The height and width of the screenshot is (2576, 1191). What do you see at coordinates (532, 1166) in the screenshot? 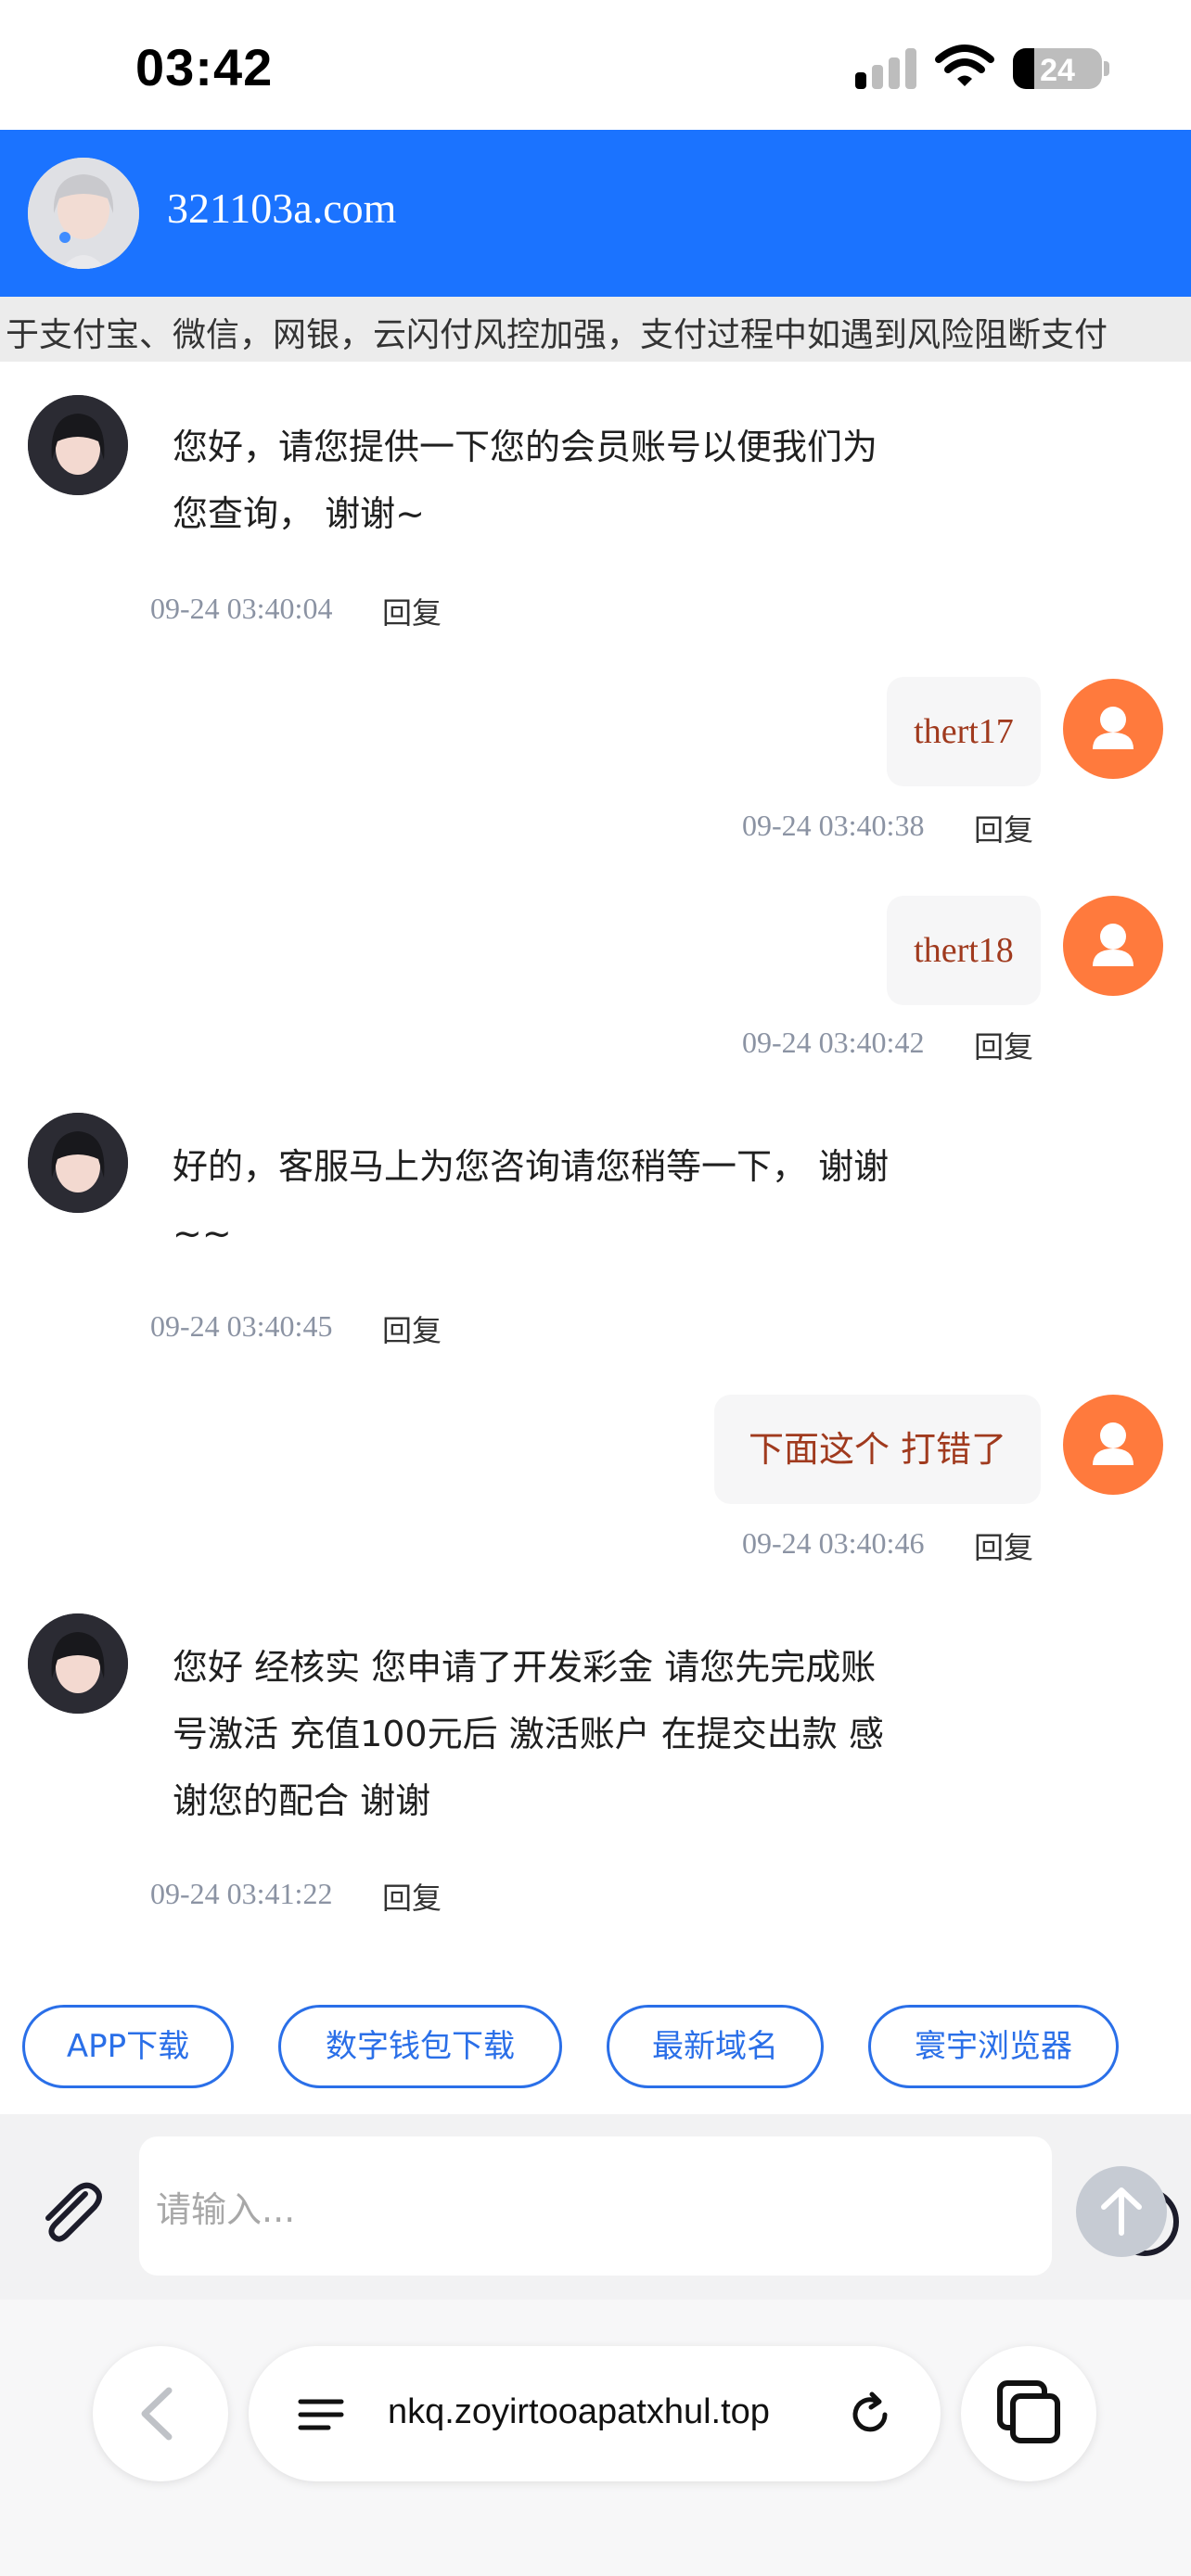
I see `message-line: 好的，客服马上为您咨询请您稍等一下， 谢谢` at bounding box center [532, 1166].